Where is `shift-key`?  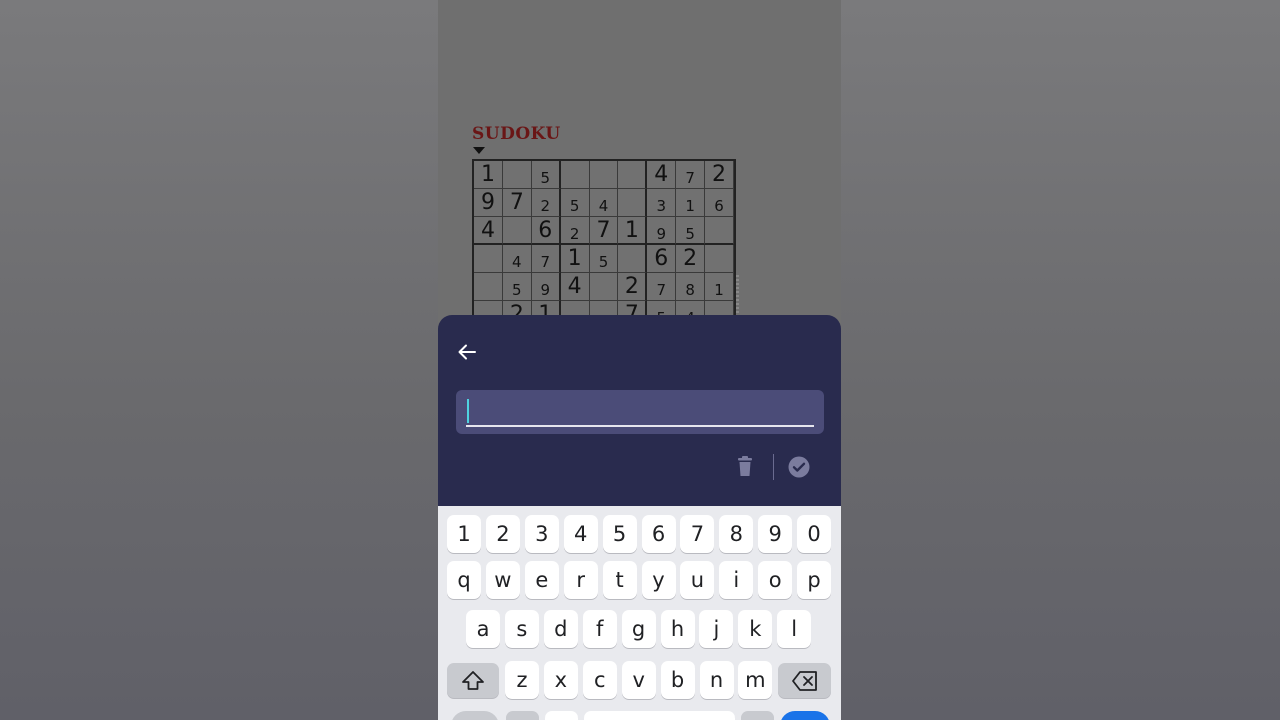
shift-key is located at coordinates (473, 680).